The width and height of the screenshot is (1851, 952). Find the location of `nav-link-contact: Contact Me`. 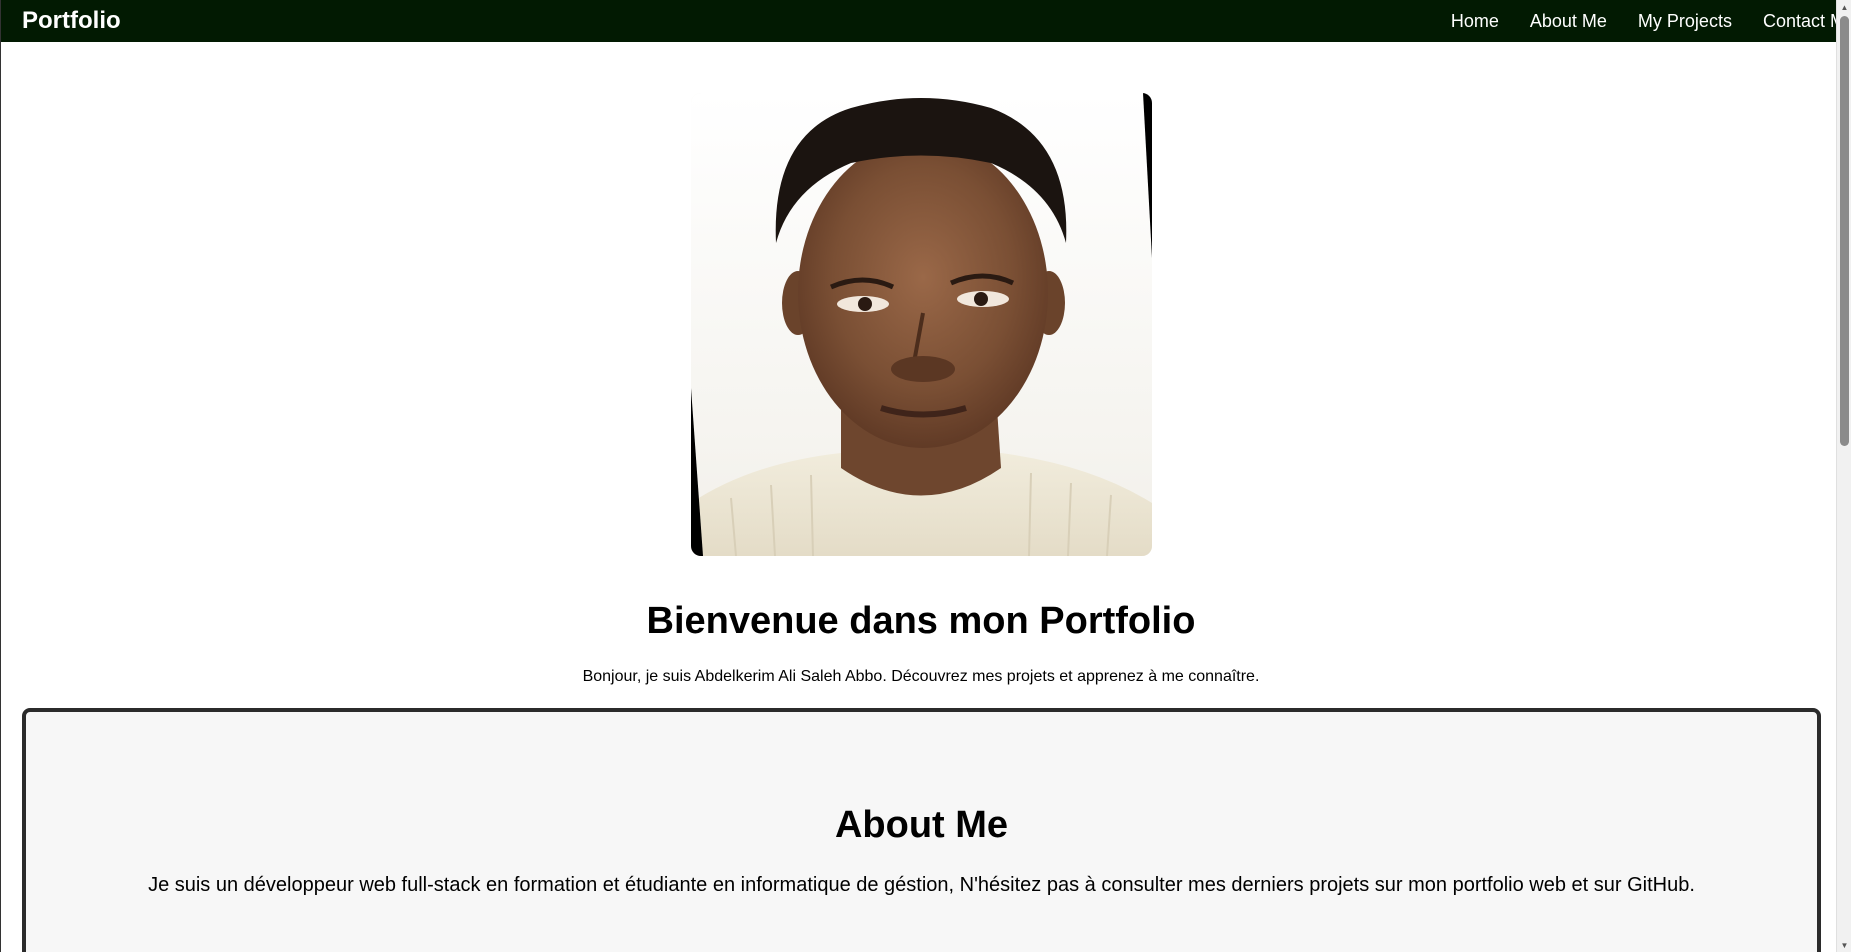

nav-link-contact: Contact Me is located at coordinates (1799, 21).